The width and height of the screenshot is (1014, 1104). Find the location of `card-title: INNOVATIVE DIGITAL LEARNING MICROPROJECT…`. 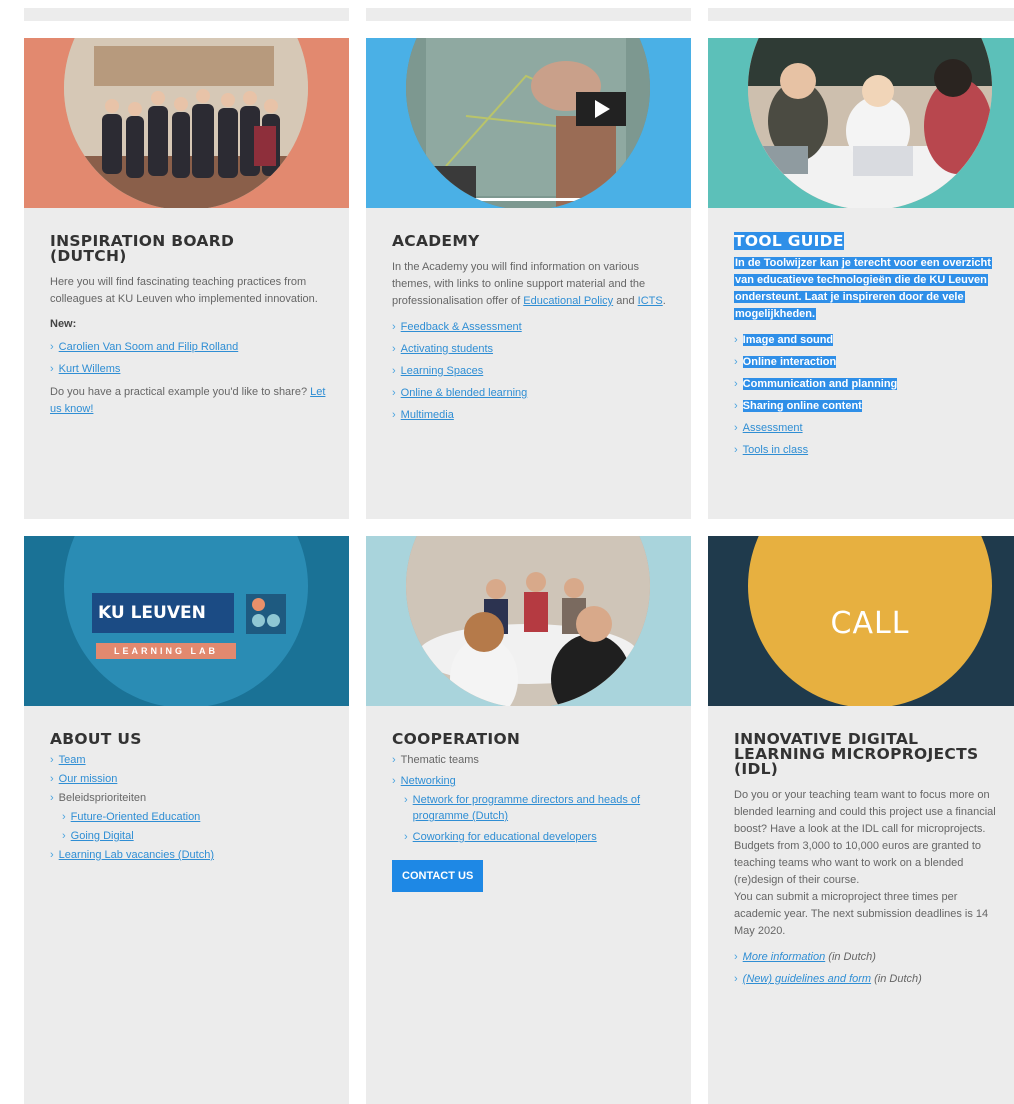

card-title: INNOVATIVE DIGITAL LEARNING MICROPROJECT… is located at coordinates (856, 754).